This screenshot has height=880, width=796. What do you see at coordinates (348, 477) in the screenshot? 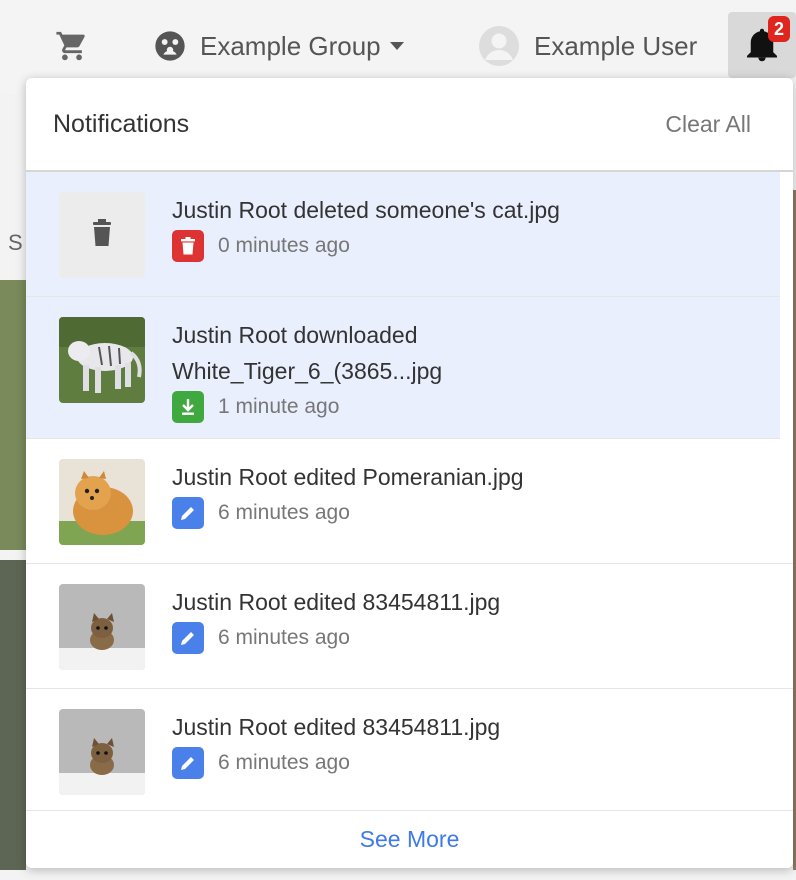
I see `notification-text: Justin Root edited Pomeranian.jpg` at bounding box center [348, 477].